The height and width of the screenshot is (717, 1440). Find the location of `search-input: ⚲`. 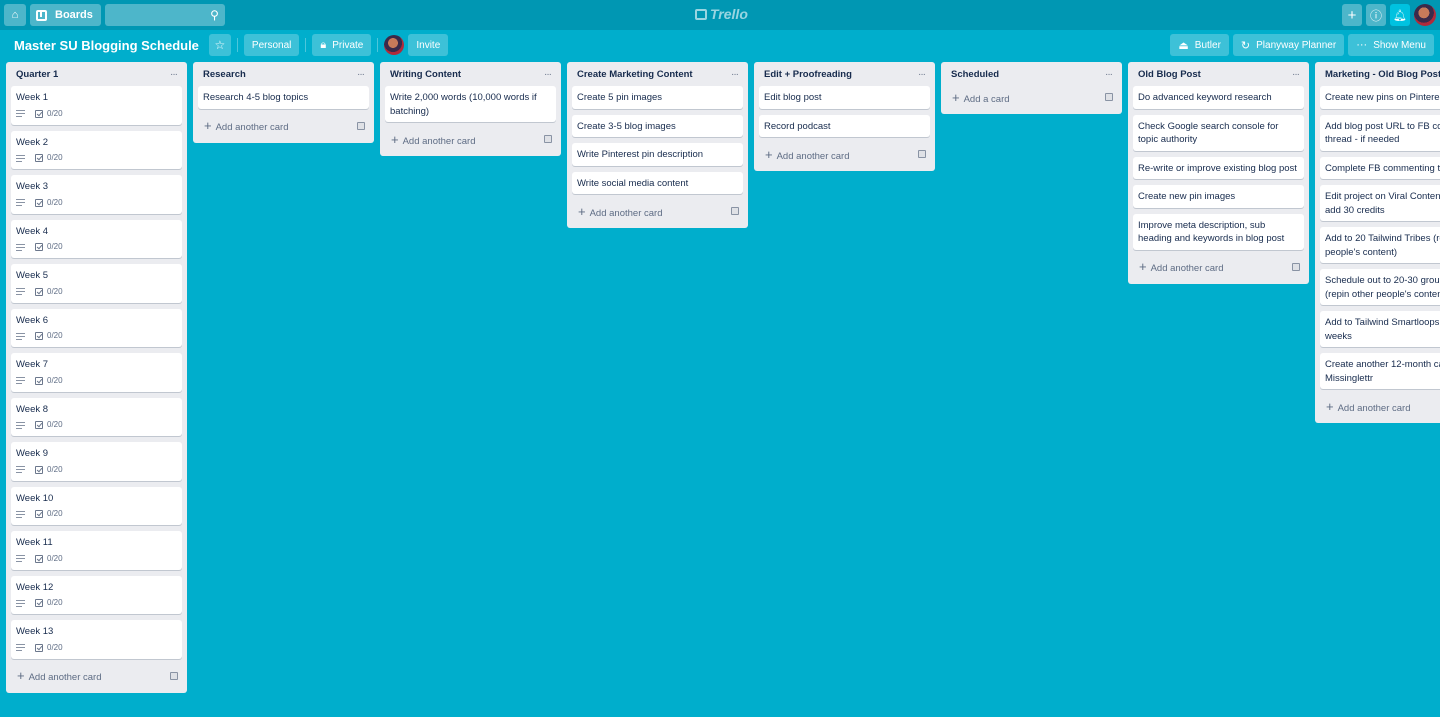

search-input: ⚲ is located at coordinates (164, 15).